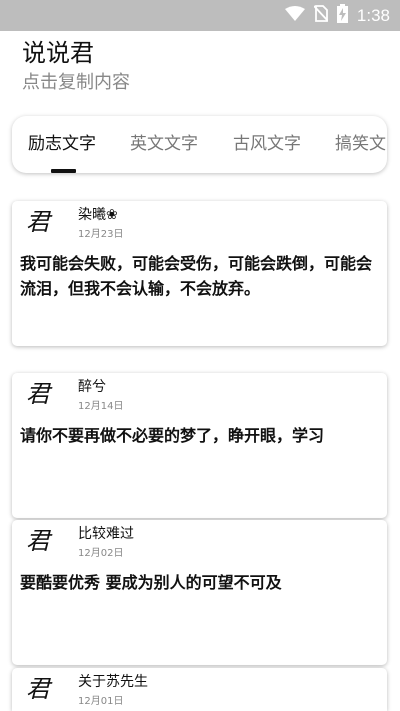 Image resolution: width=400 pixels, height=711 pixels. I want to click on post-author: 醉兮, so click(92, 387).